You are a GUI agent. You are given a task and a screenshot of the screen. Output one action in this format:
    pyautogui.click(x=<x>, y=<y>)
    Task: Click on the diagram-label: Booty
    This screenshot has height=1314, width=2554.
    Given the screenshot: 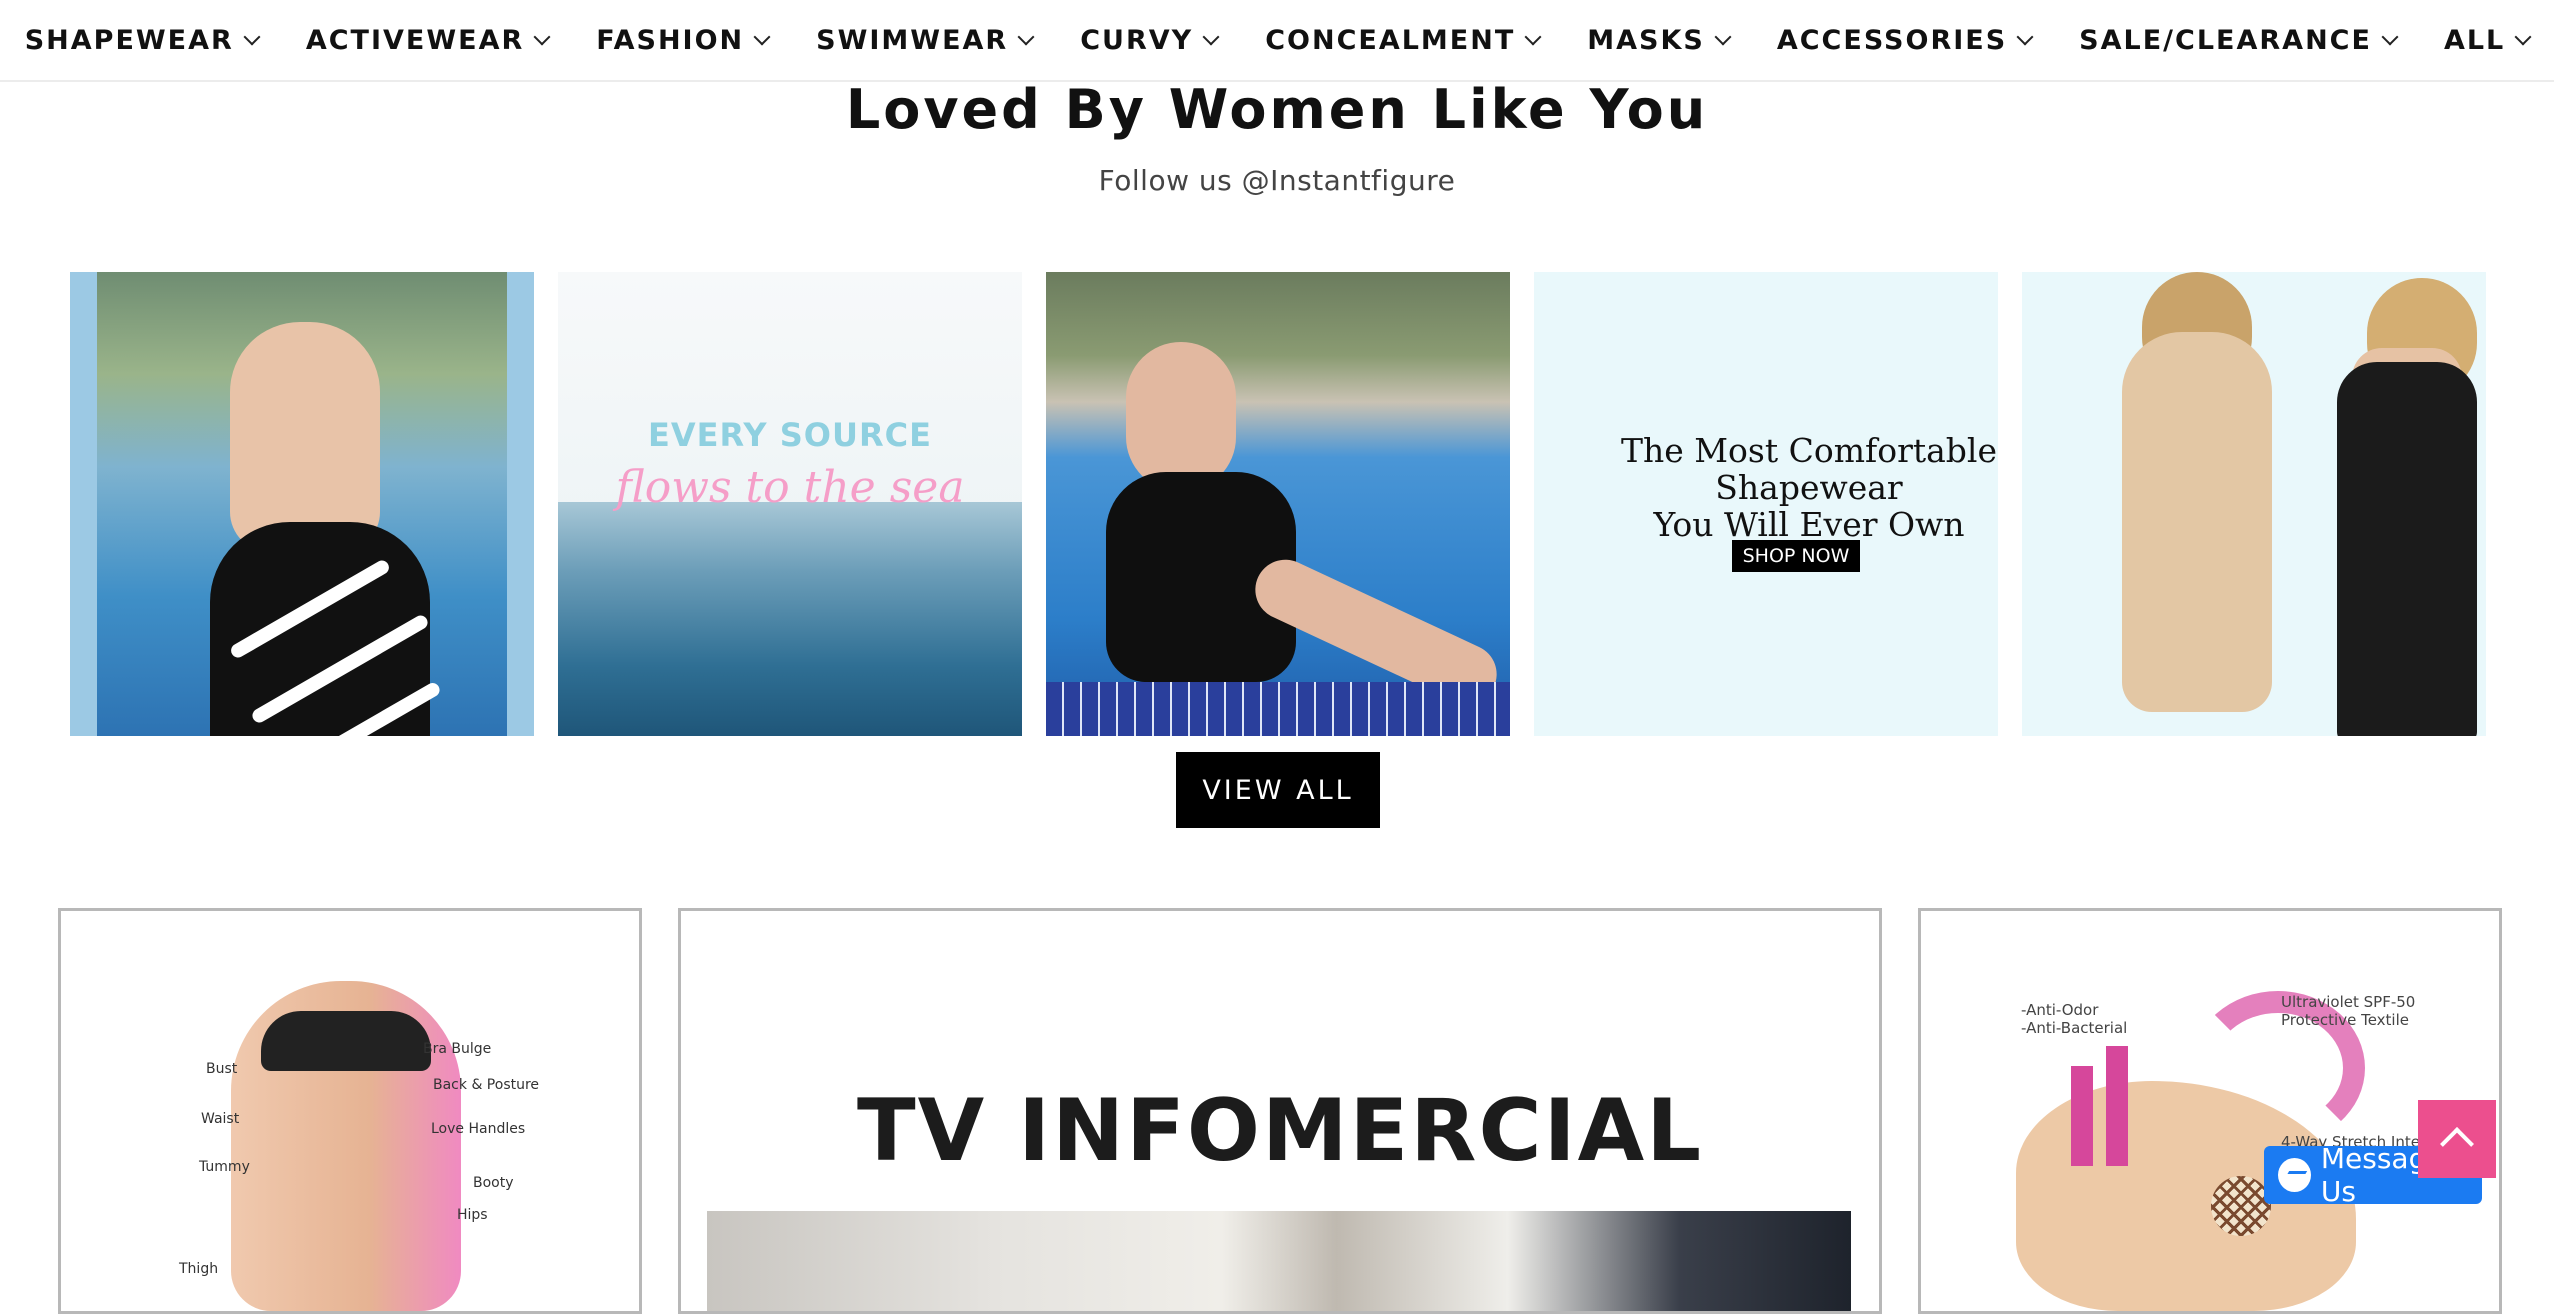 What is the action you would take?
    pyautogui.click(x=493, y=1183)
    